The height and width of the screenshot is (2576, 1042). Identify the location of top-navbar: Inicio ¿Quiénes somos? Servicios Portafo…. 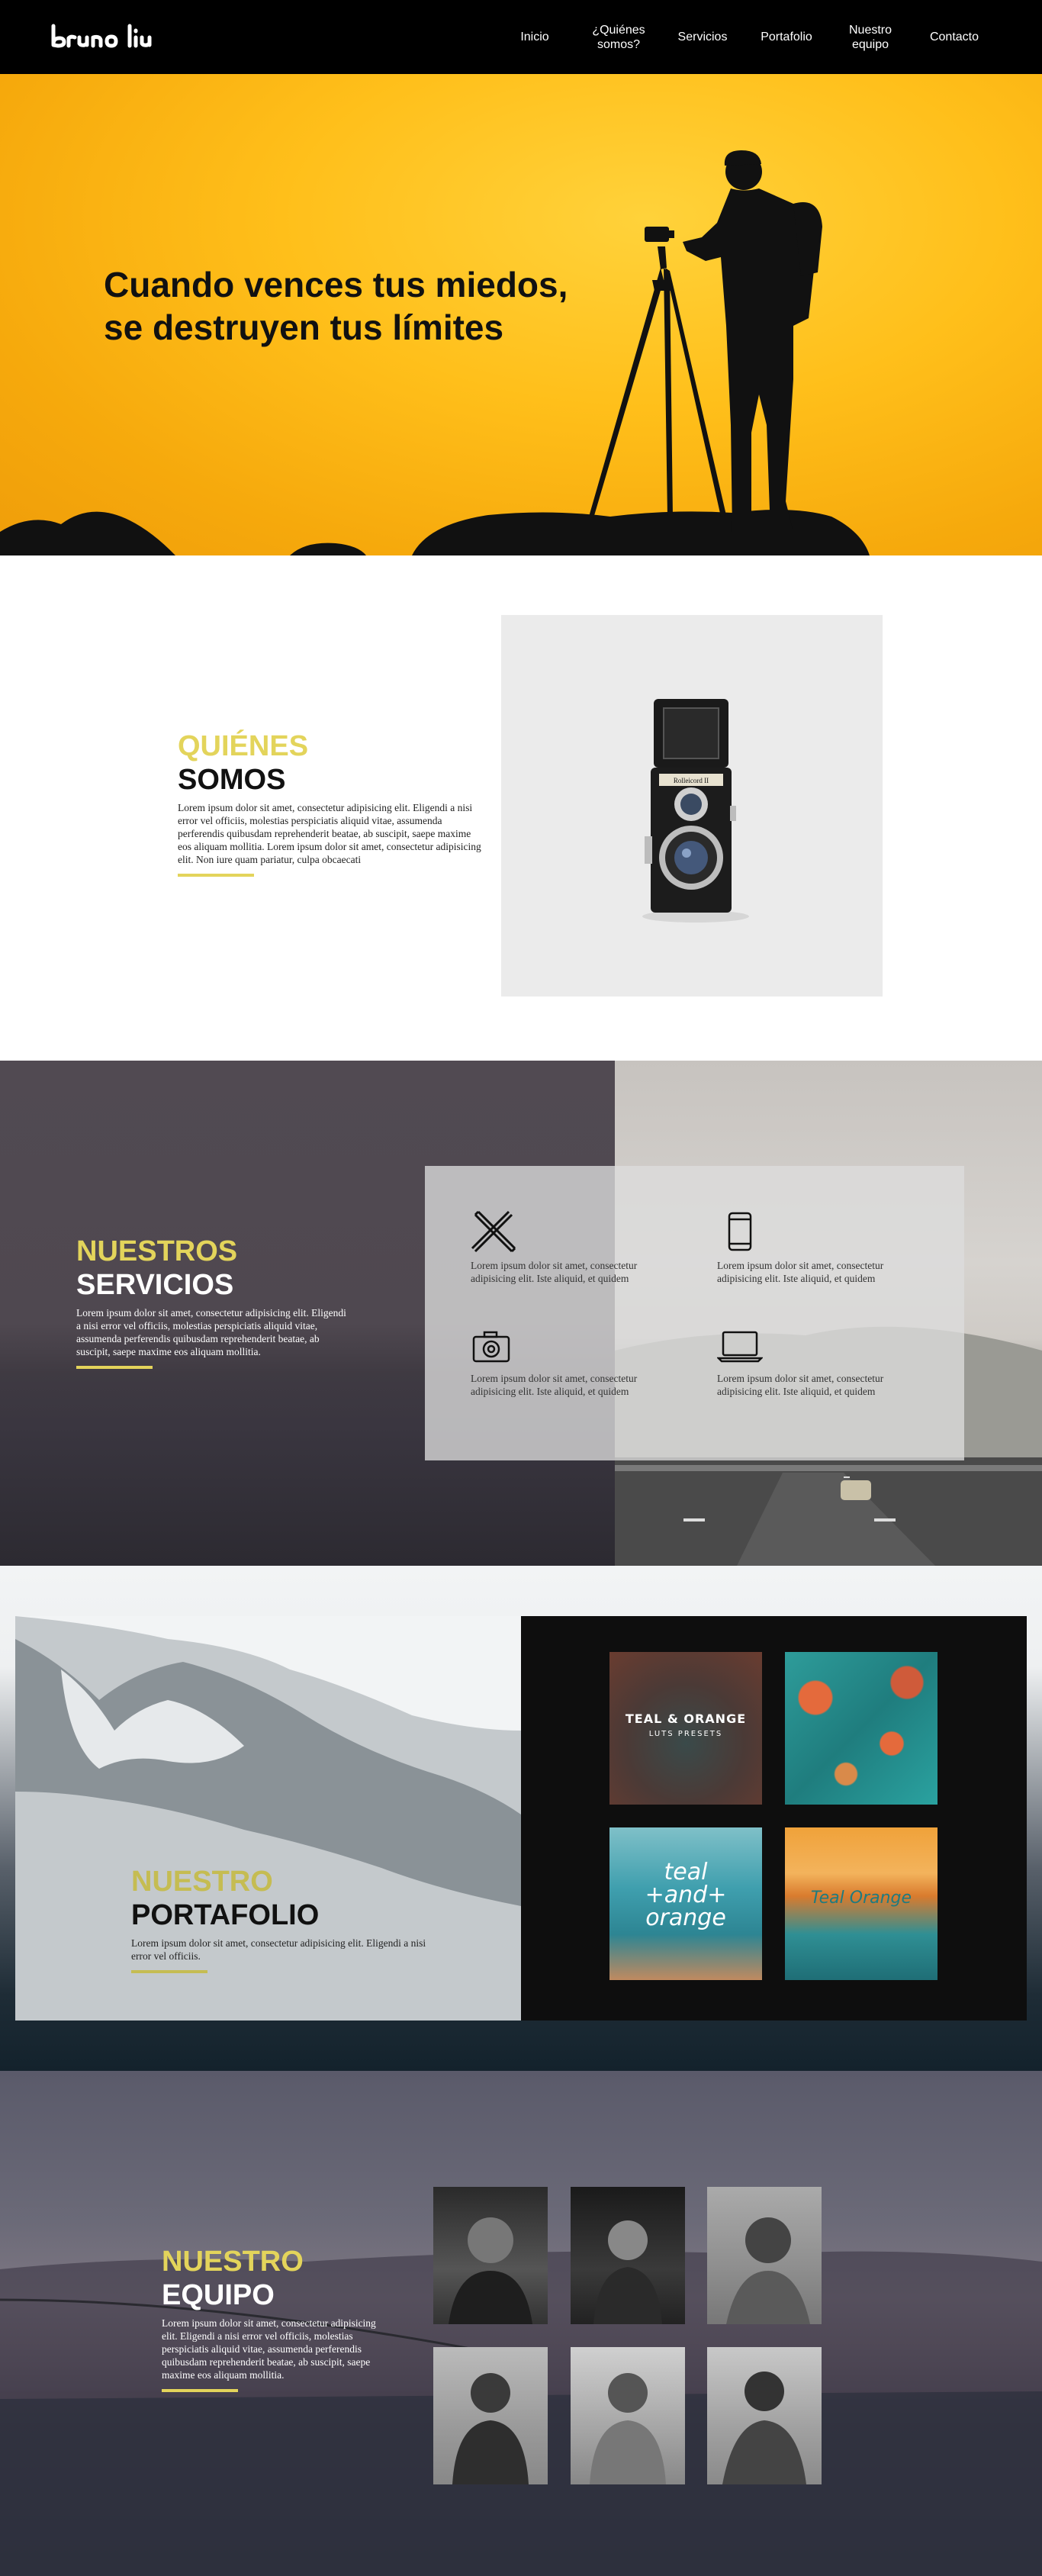
(521, 37).